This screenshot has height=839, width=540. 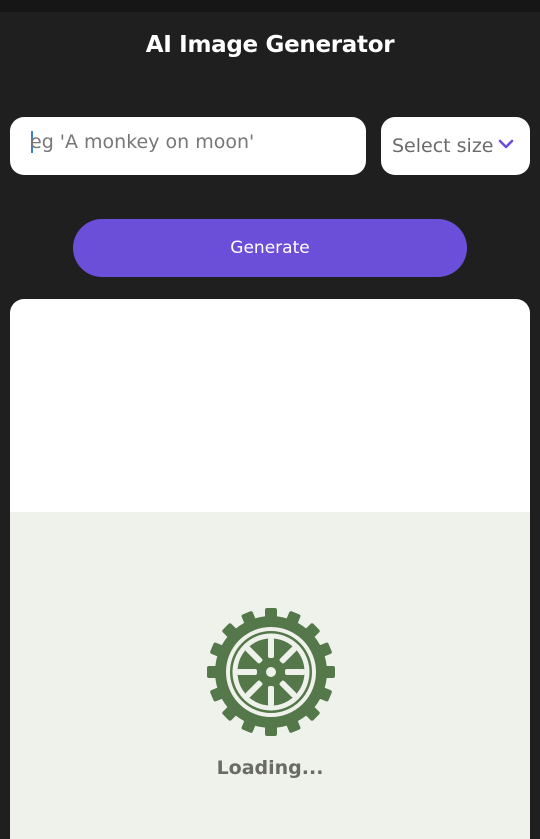 I want to click on prompt-input, so click(x=190, y=142).